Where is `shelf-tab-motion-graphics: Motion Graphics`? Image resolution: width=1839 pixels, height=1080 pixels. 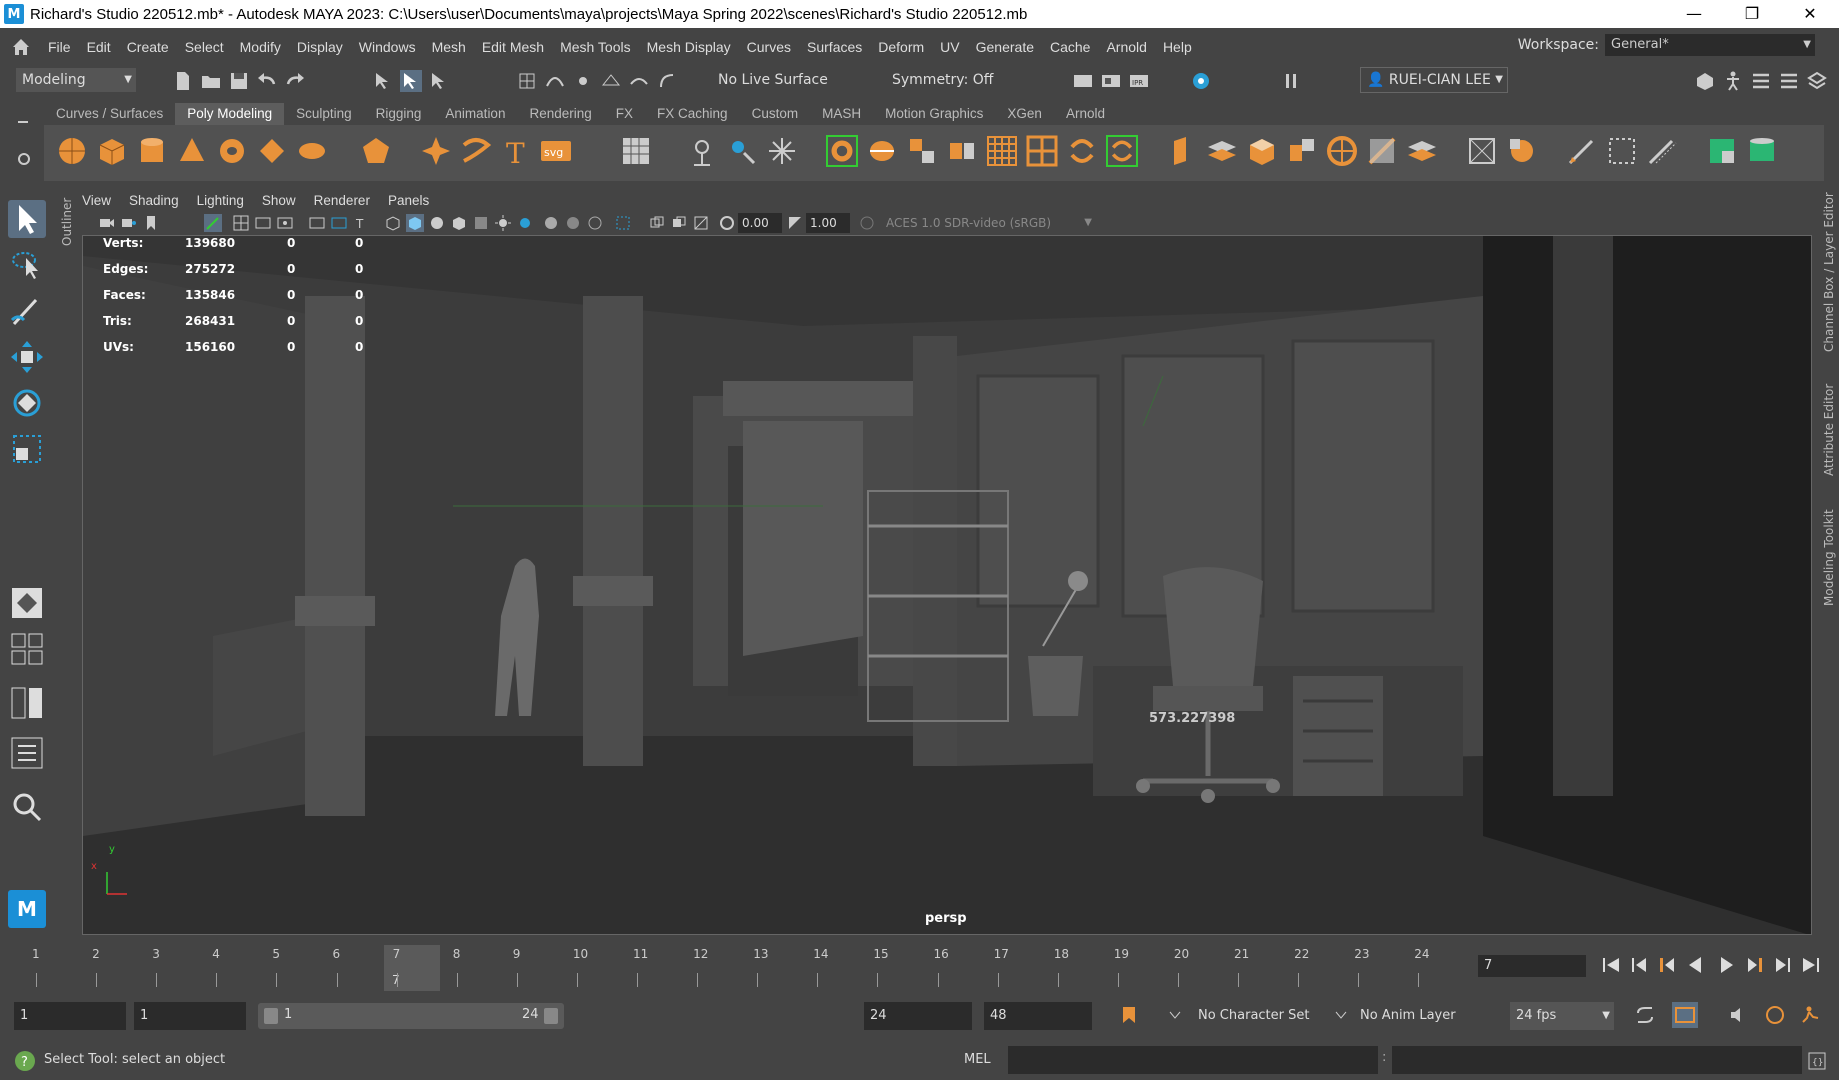 shelf-tab-motion-graphics: Motion Graphics is located at coordinates (934, 114).